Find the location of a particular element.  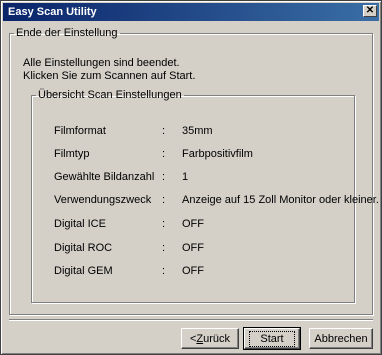

cancel-button-label: Abbrechen is located at coordinates (341, 338).